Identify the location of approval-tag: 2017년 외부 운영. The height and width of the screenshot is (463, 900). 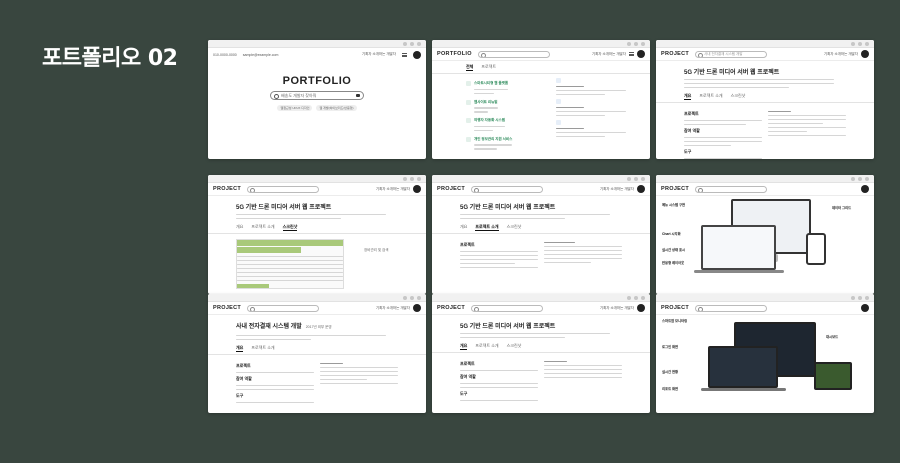
(318, 327).